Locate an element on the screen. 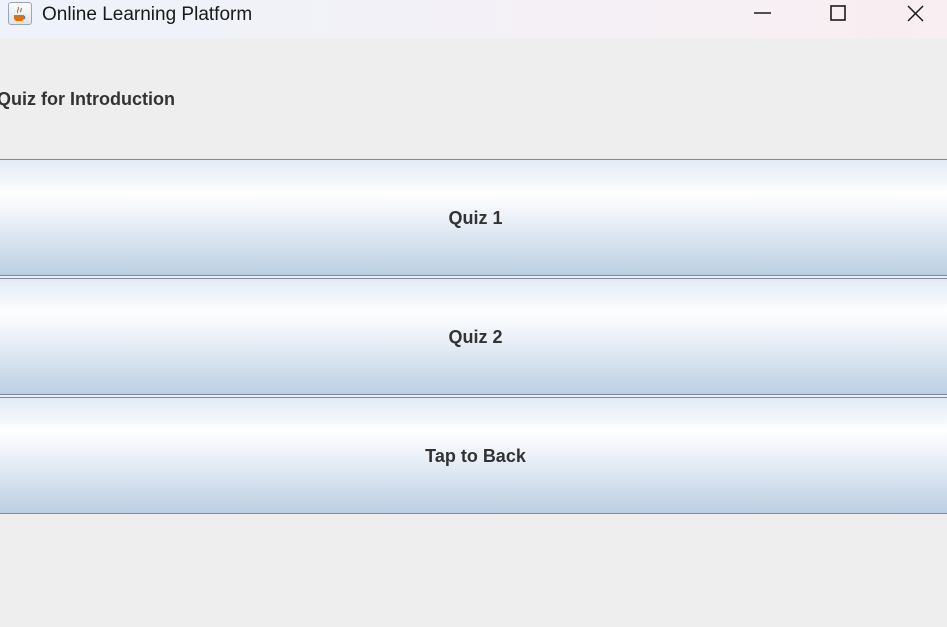 This screenshot has width=947, height=627. close-icon is located at coordinates (915, 13).